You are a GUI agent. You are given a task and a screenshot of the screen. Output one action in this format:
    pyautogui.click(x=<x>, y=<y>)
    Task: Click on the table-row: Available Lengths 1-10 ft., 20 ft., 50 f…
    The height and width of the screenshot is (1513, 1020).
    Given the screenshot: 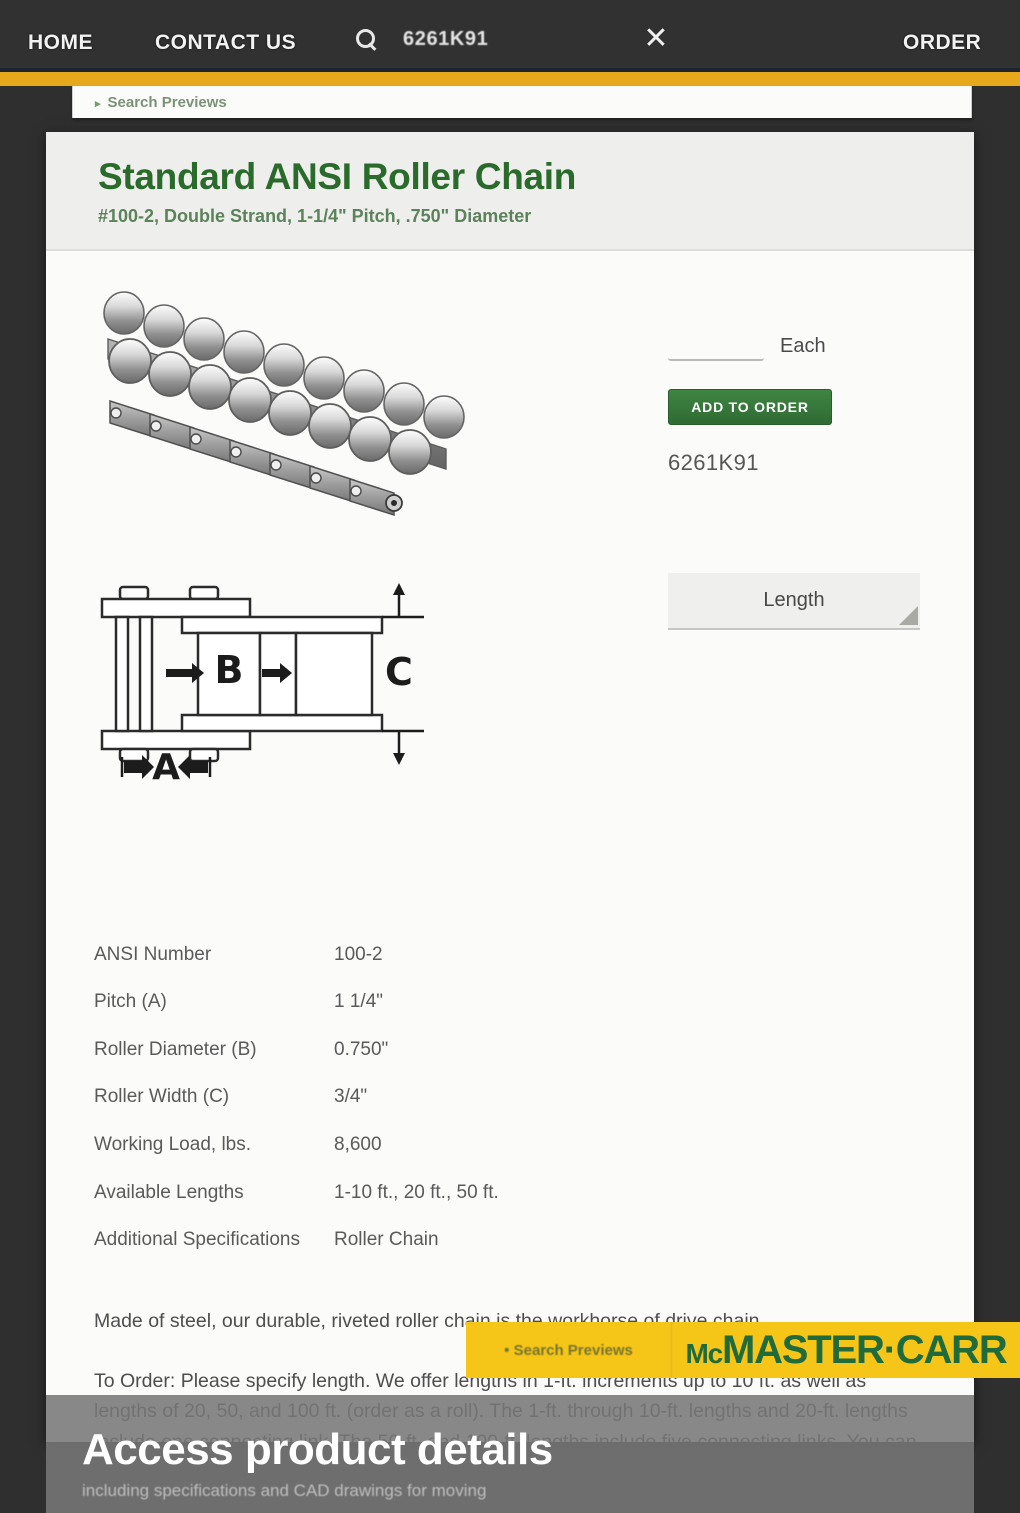 What is the action you would take?
    pyautogui.click(x=374, y=1193)
    